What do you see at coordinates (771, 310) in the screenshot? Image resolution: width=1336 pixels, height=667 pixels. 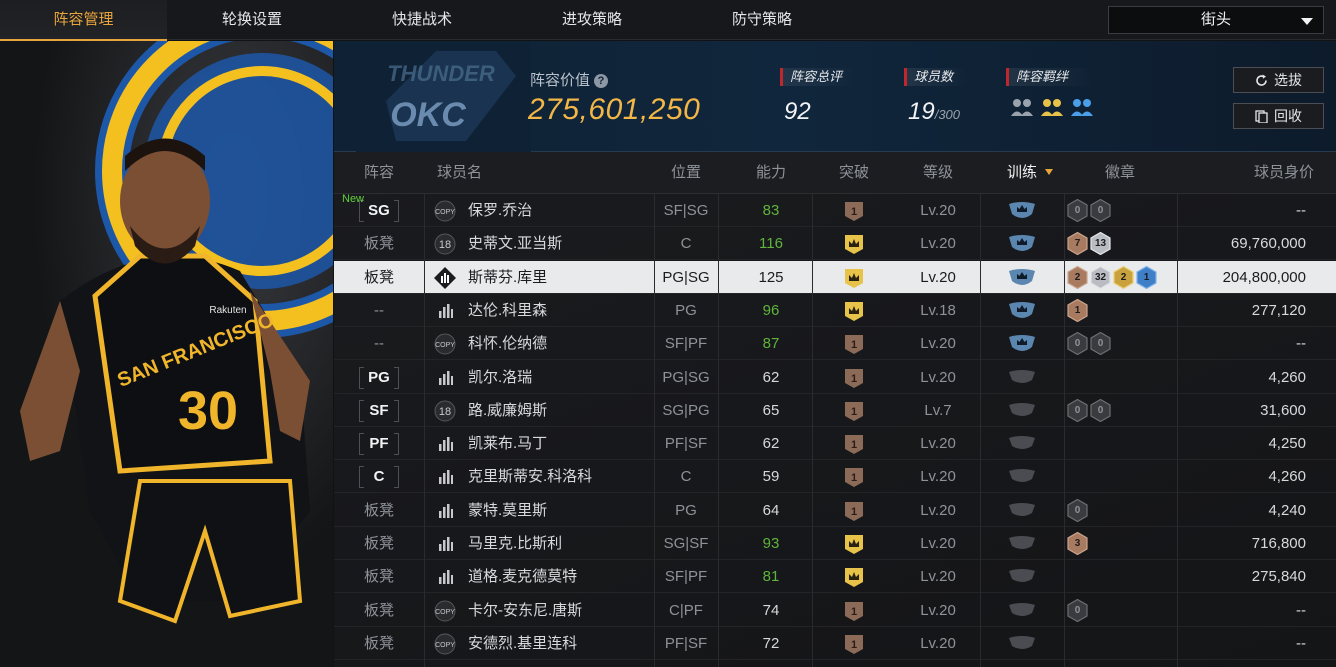 I see `player-ability: 96` at bounding box center [771, 310].